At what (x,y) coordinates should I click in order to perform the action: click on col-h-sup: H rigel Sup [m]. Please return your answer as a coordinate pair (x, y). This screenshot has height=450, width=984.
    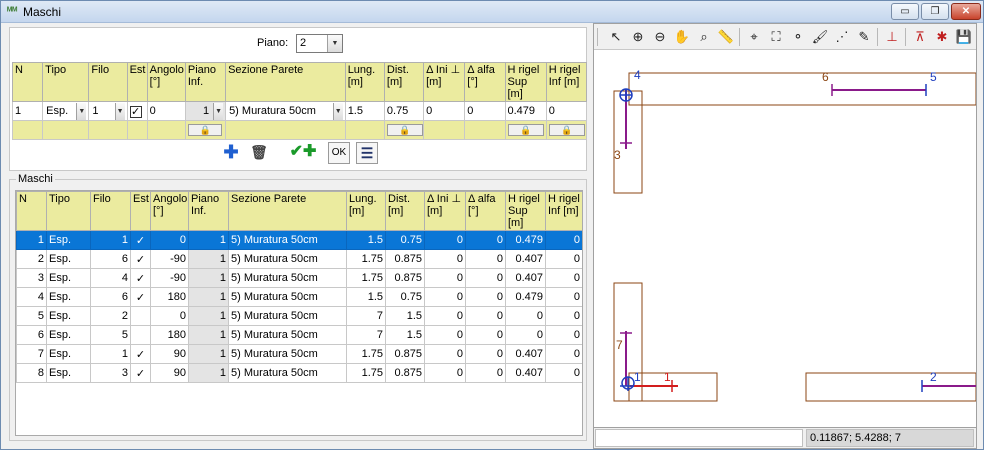
    Looking at the image, I should click on (525, 211).